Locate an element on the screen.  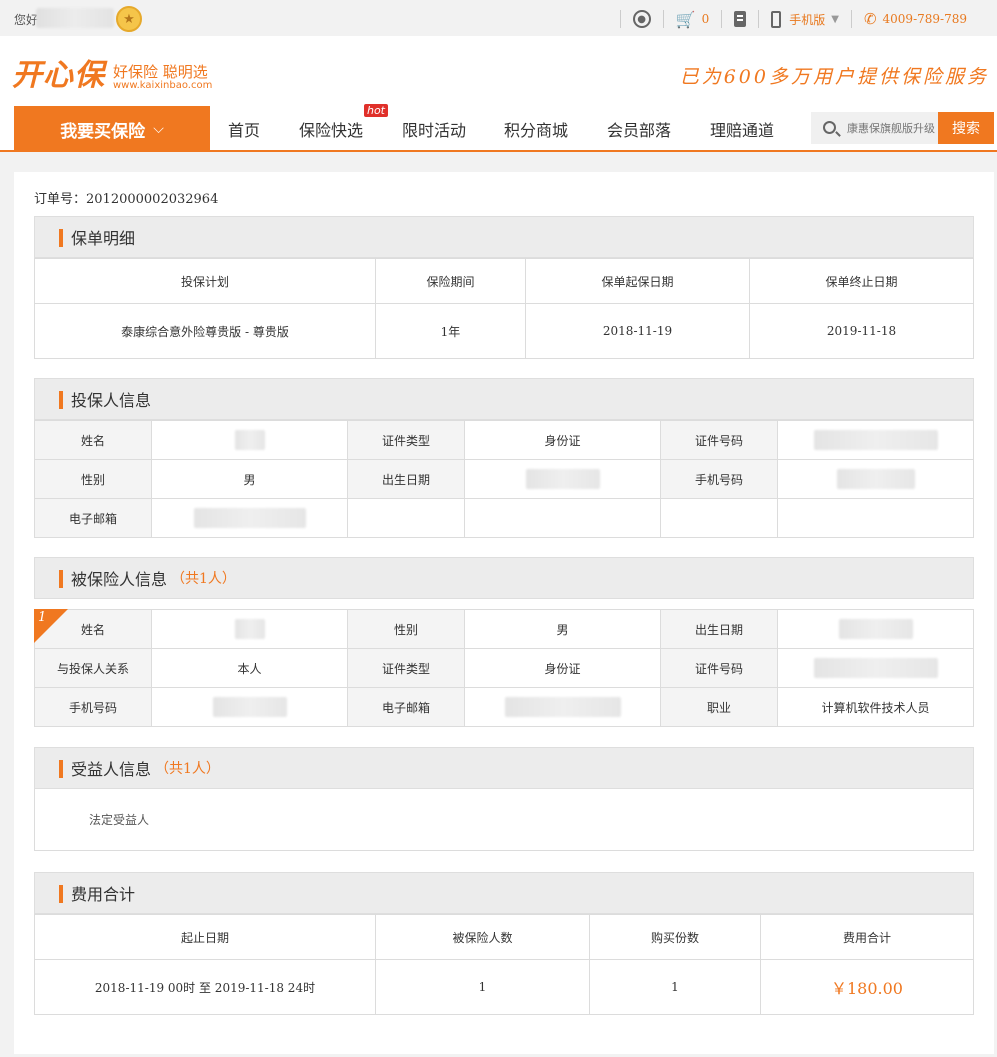
search-button: 搜索 is located at coordinates (966, 128).